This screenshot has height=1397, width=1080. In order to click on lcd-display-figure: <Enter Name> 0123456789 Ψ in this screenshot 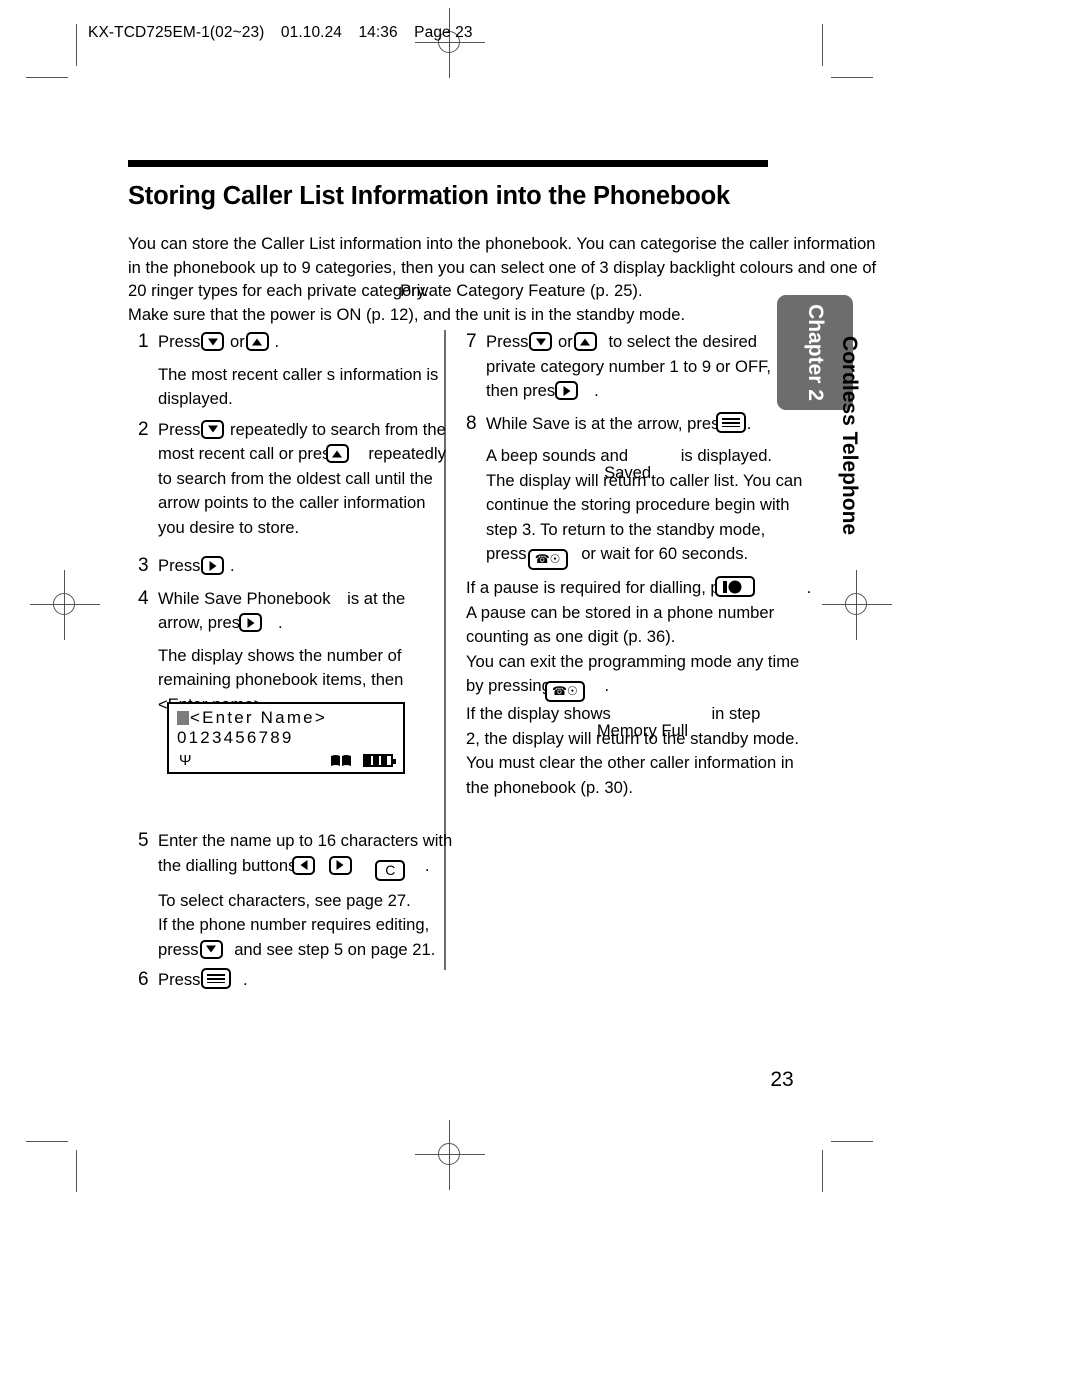, I will do `click(286, 738)`.